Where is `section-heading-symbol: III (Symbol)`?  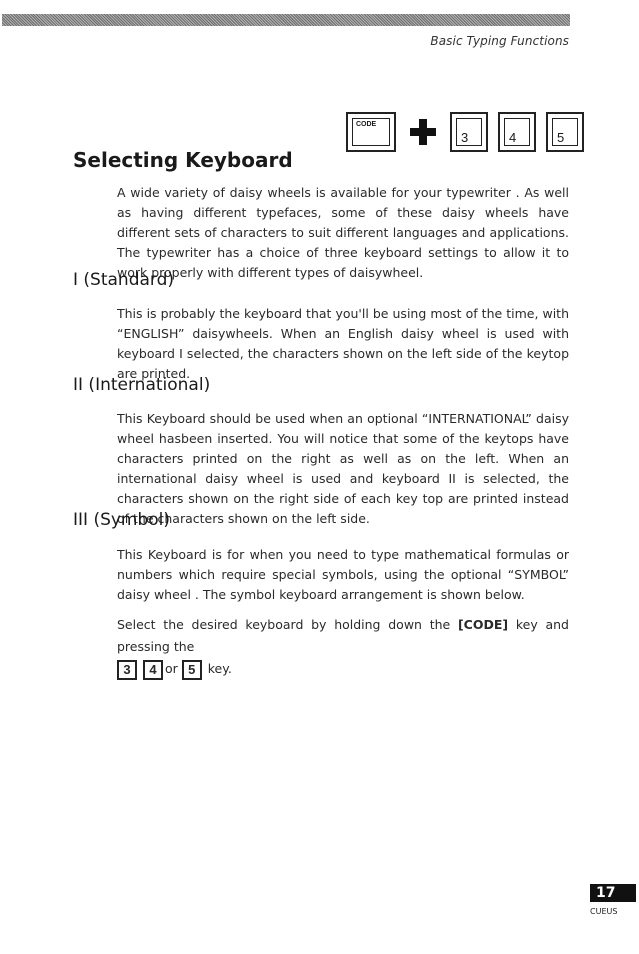
section-heading-symbol: III (Symbol) is located at coordinates (122, 520).